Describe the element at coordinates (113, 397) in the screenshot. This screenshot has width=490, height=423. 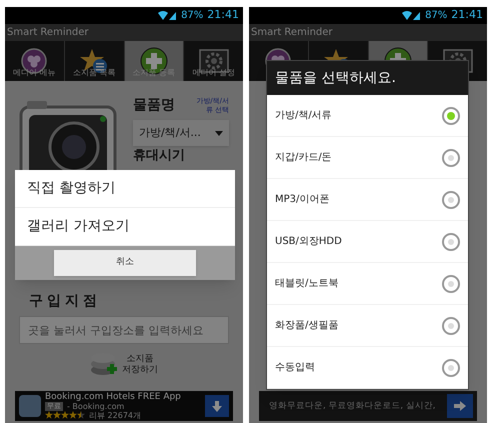
I see `ad-title: Booking.com Hotels FREE App` at that location.